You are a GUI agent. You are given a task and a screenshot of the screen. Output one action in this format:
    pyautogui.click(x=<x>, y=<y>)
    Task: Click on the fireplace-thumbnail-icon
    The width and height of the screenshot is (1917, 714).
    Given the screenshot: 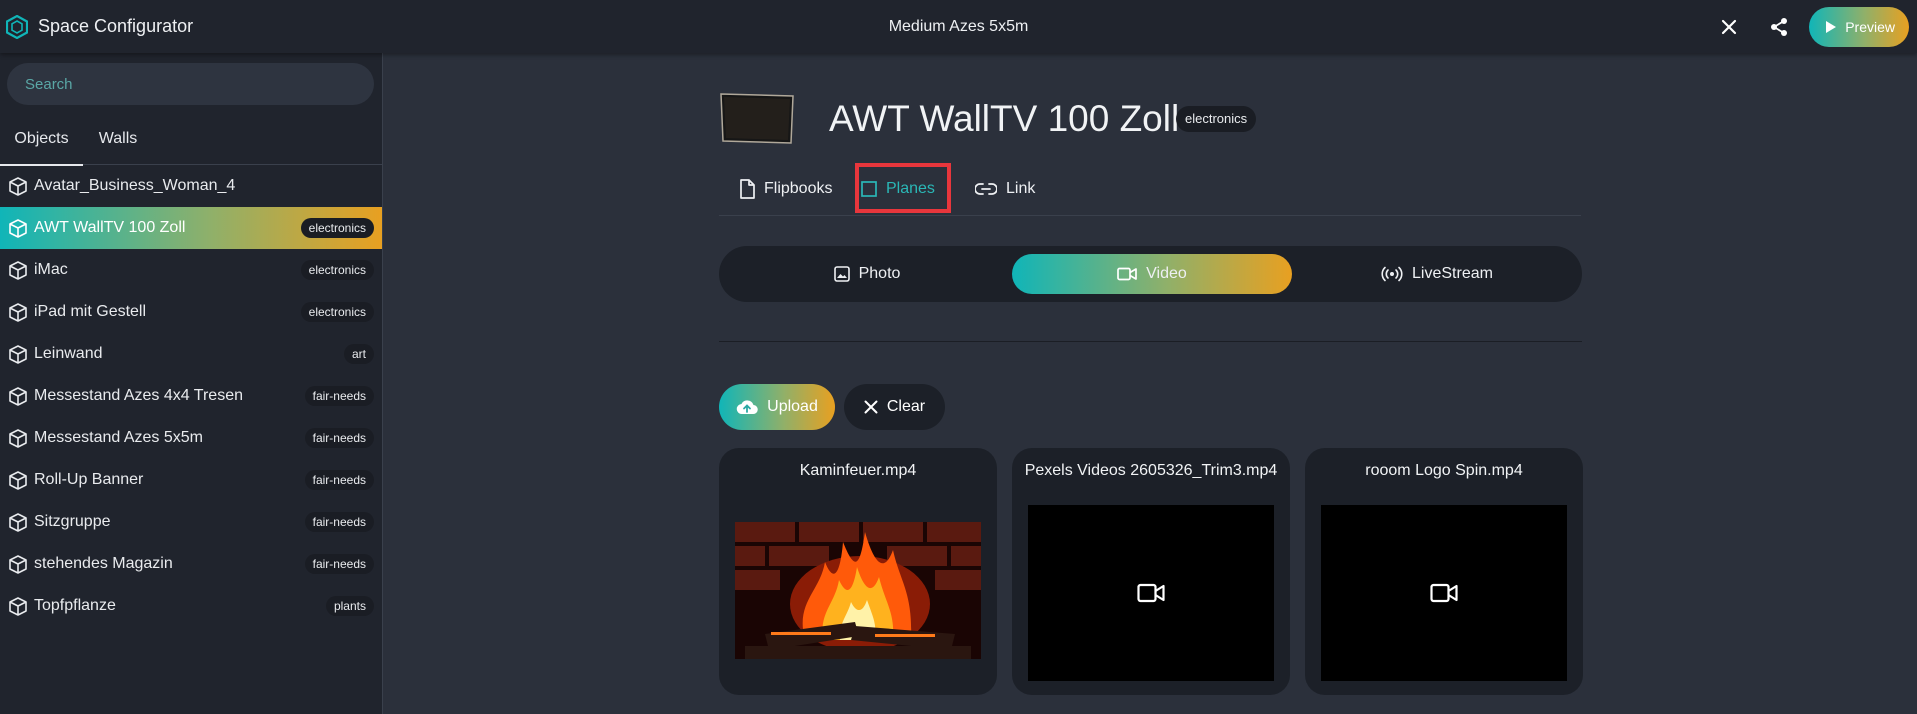 What is the action you would take?
    pyautogui.click(x=858, y=590)
    